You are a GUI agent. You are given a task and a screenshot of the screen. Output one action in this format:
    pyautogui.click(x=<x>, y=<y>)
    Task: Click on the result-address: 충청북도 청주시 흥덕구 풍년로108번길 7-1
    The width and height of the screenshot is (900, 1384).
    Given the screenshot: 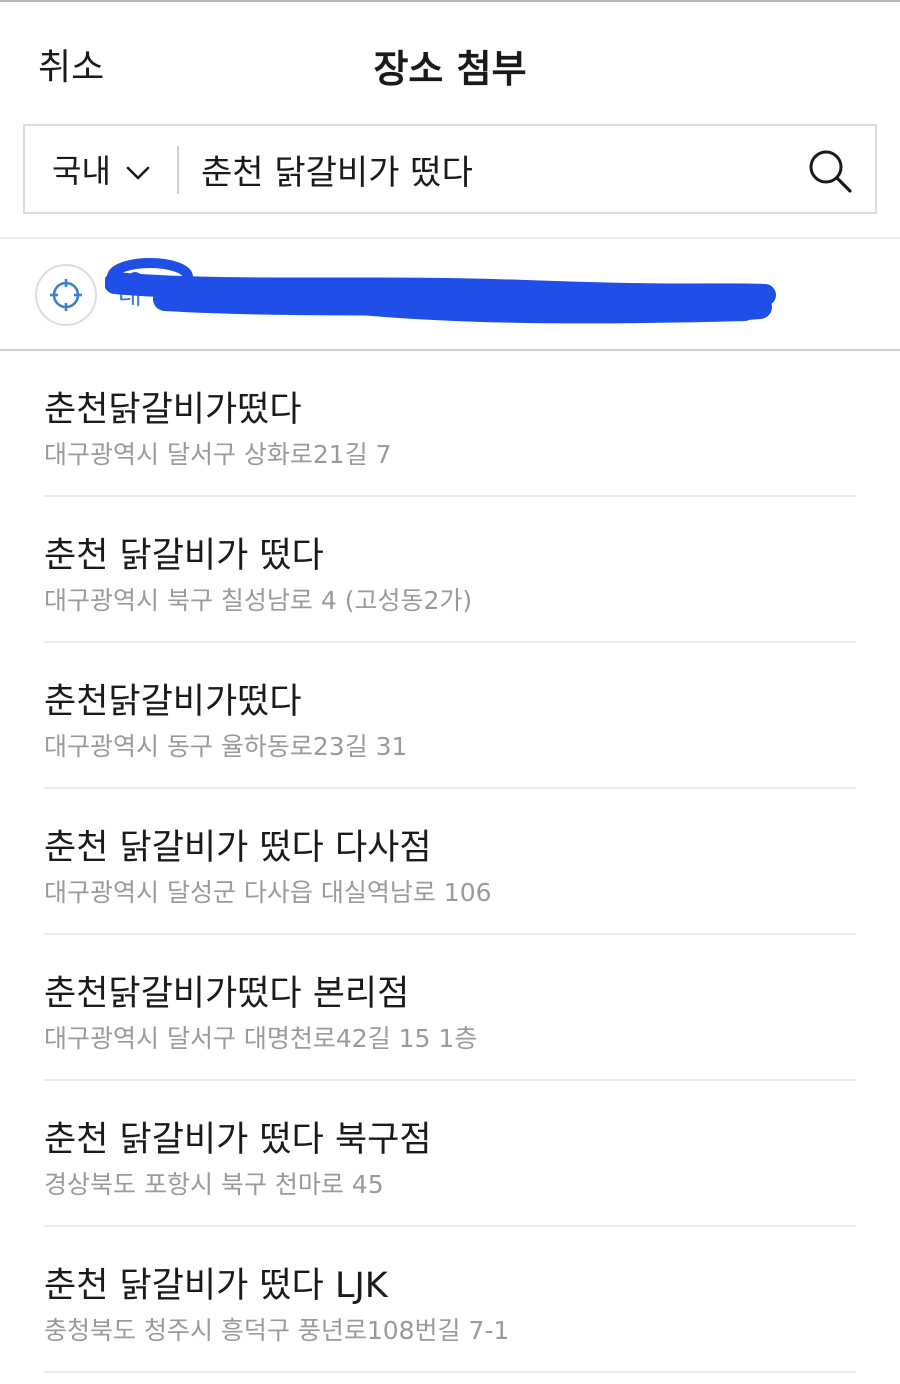 What is the action you would take?
    pyautogui.click(x=277, y=1330)
    